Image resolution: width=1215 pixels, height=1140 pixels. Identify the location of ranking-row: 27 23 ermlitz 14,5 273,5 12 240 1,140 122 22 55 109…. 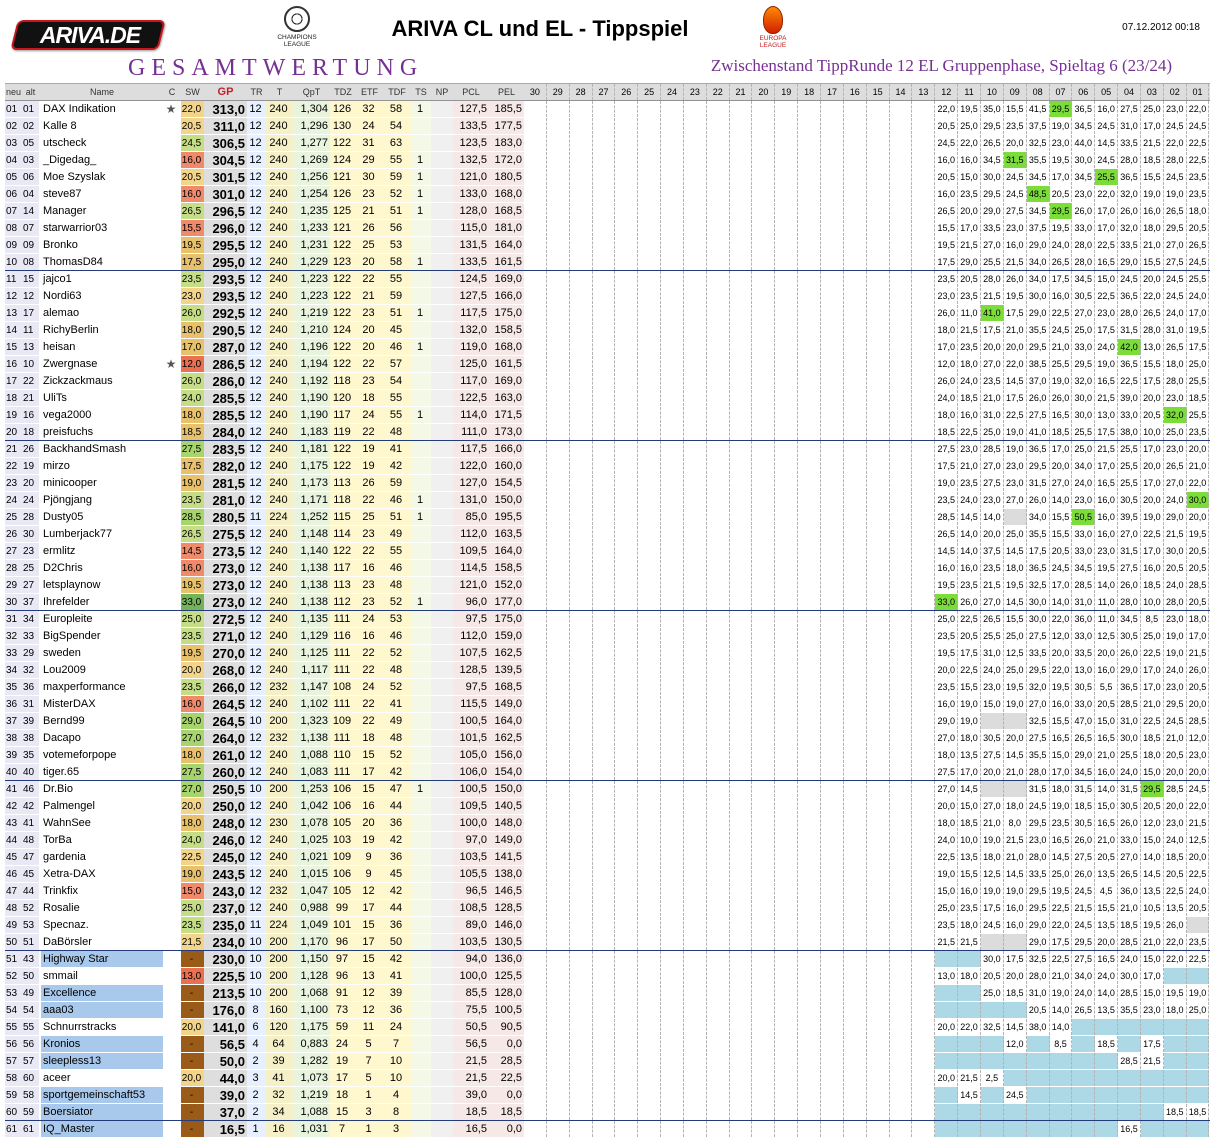
(607, 551).